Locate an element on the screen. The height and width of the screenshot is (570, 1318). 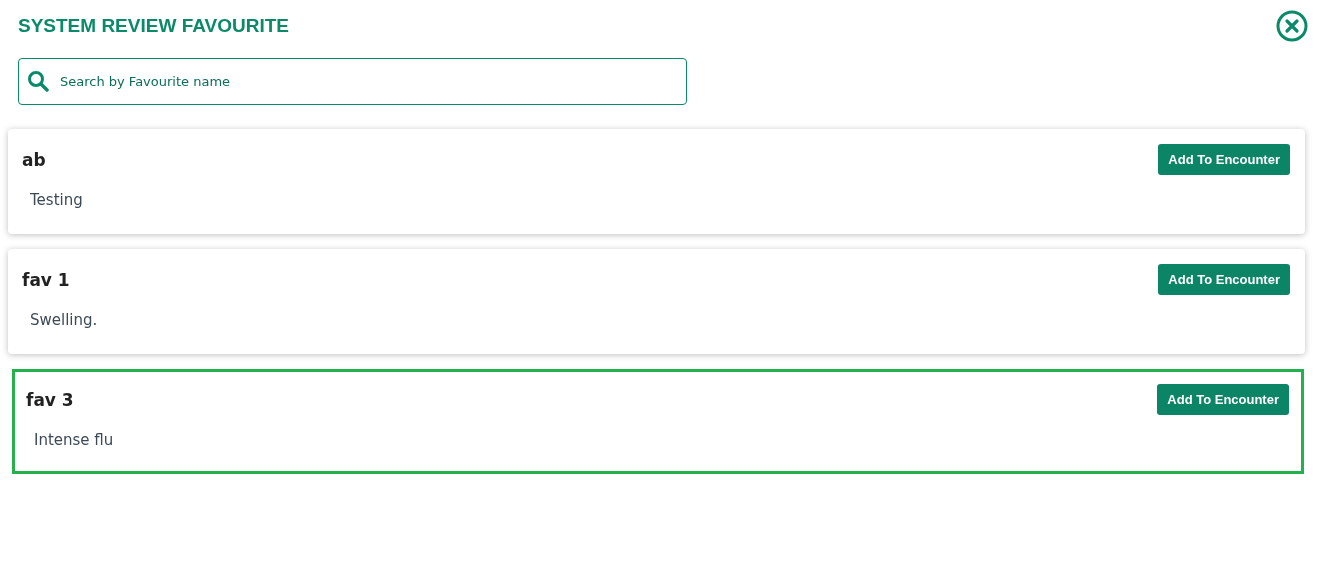
favourite-name: fav 1 is located at coordinates (46, 279).